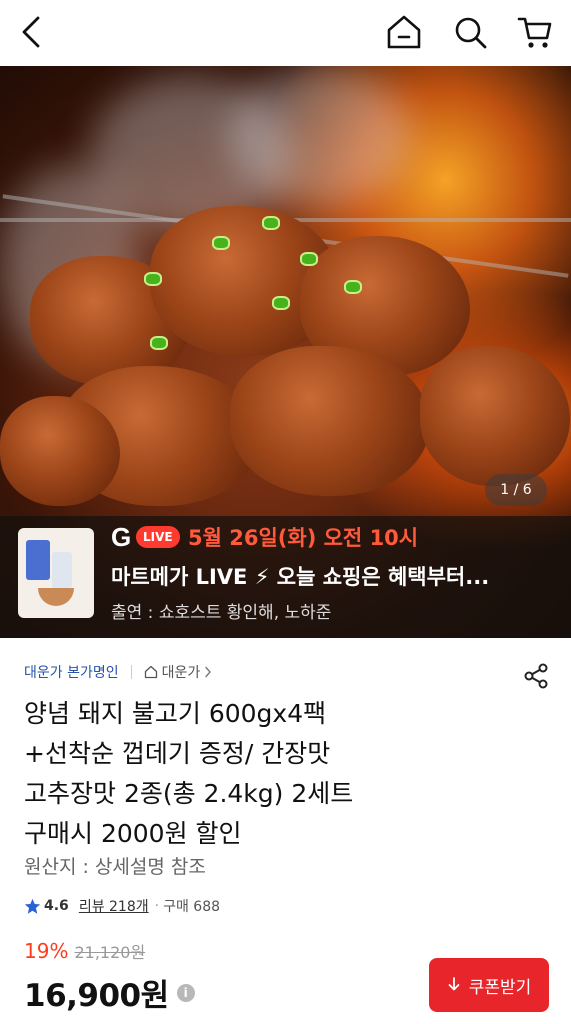 This screenshot has width=571, height=1024. I want to click on title-line: 구매시 2000원 할인, so click(133, 833).